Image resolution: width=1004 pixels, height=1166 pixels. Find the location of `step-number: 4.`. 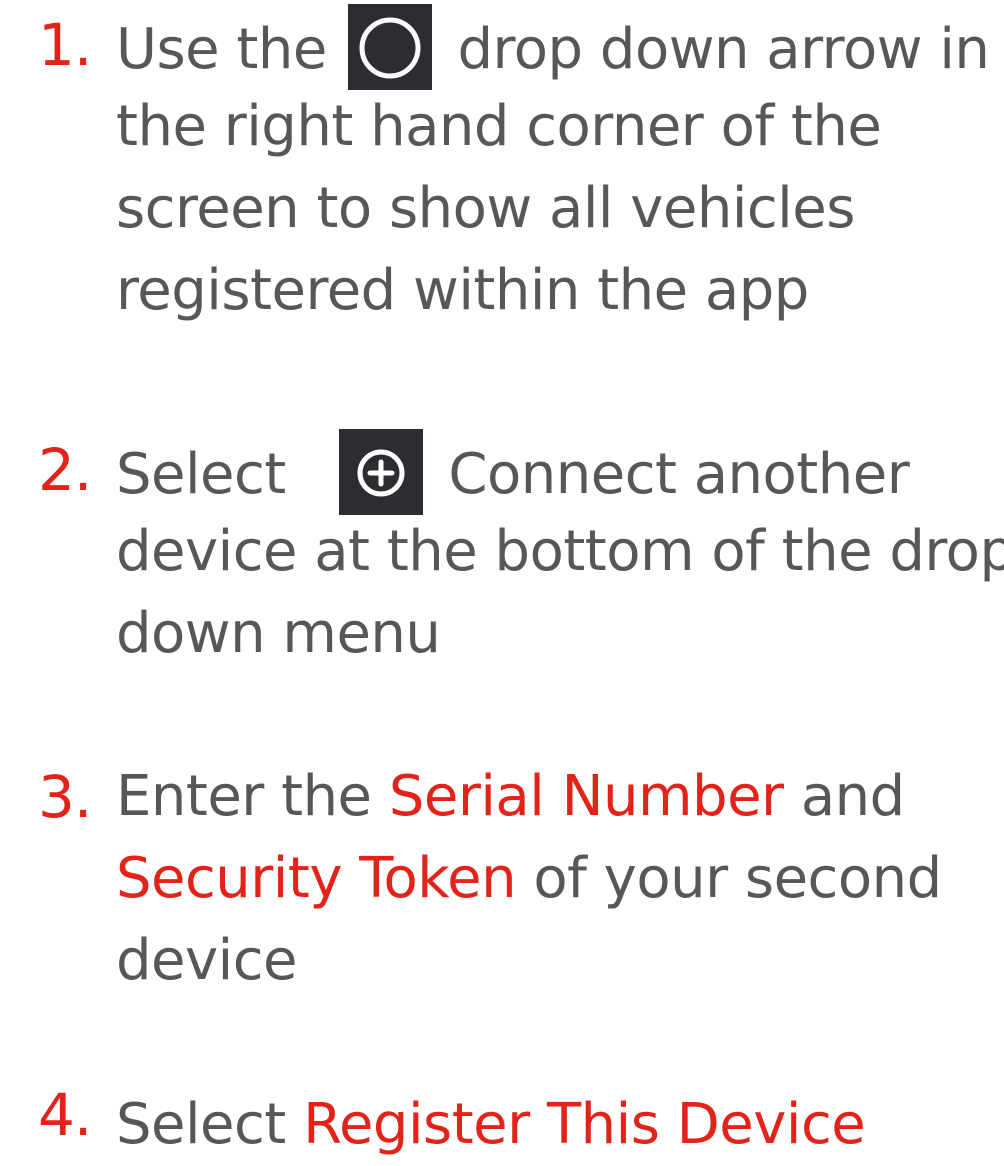

step-number: 4. is located at coordinates (65, 1115).